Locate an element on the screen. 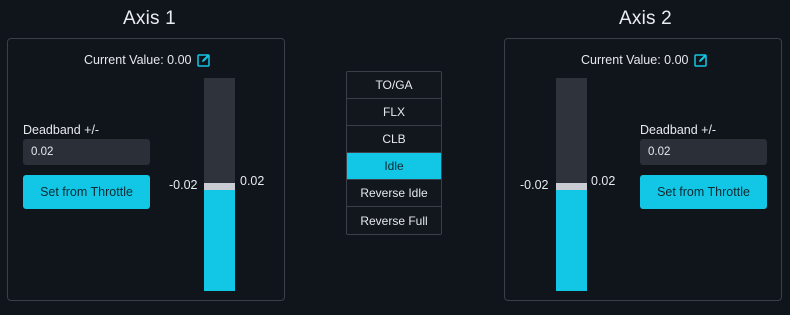 This screenshot has width=790, height=315. axis-2-set-from-throttle-button: Set from Throttle is located at coordinates (703, 192).